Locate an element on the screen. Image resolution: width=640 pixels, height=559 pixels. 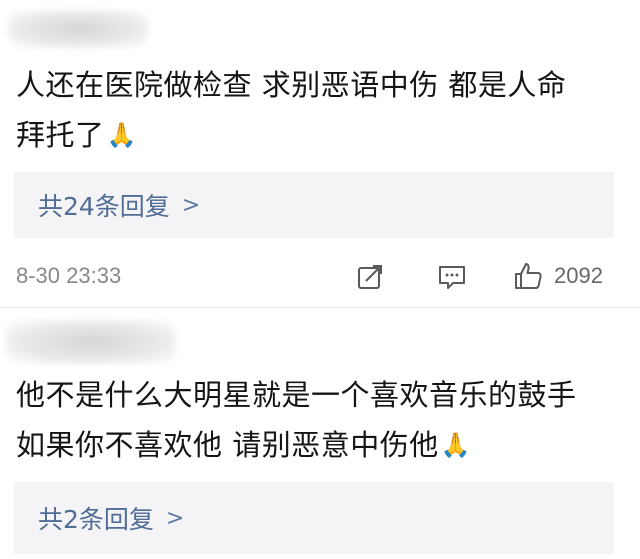
comment-line-2-text: 如果你不喜欢他 请别恶意中伤他 is located at coordinates (227, 445).